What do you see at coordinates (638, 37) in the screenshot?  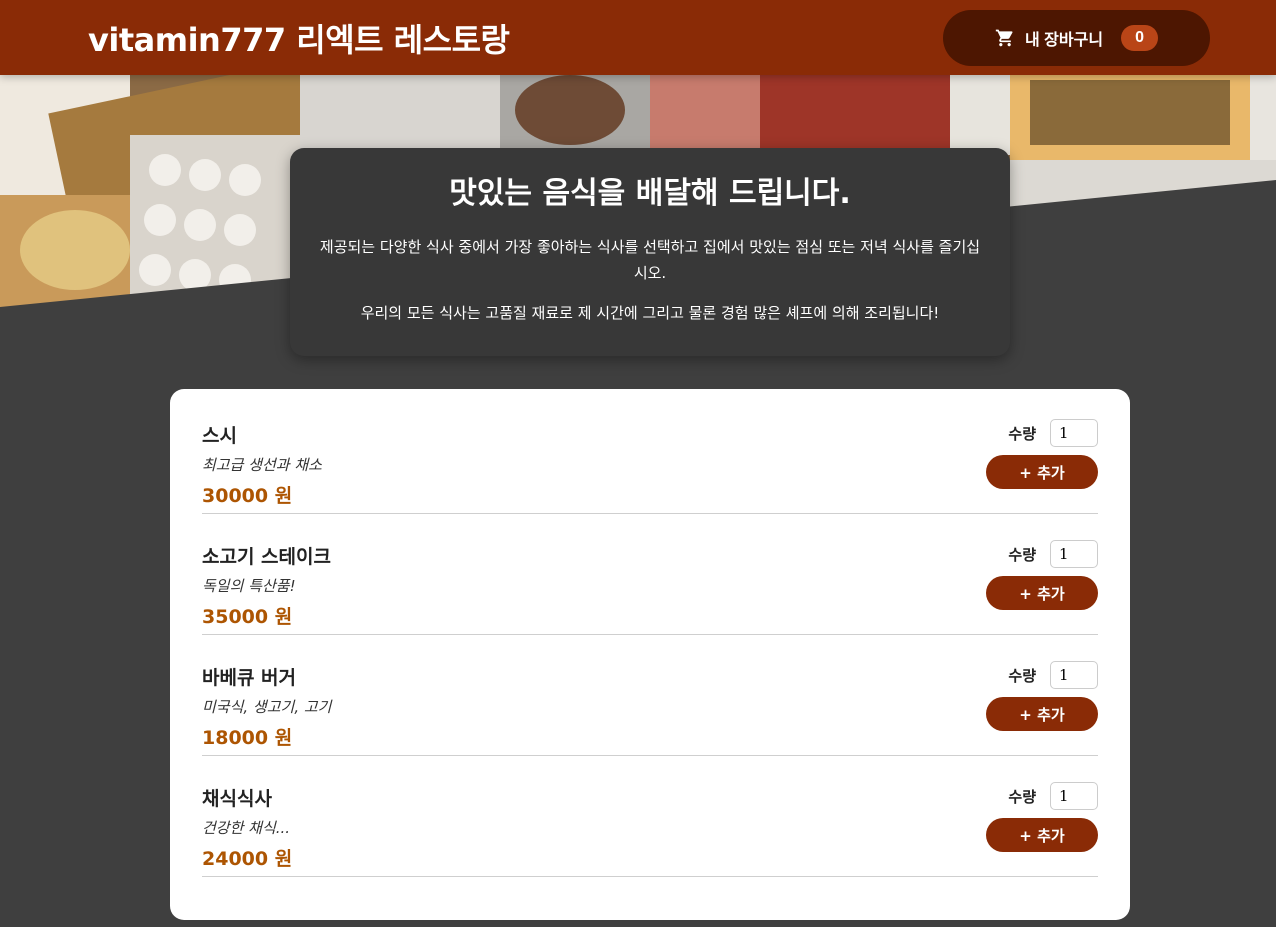 I see `app-header: vitamin777 리엑트 레스토랑 내 장바구니 0` at bounding box center [638, 37].